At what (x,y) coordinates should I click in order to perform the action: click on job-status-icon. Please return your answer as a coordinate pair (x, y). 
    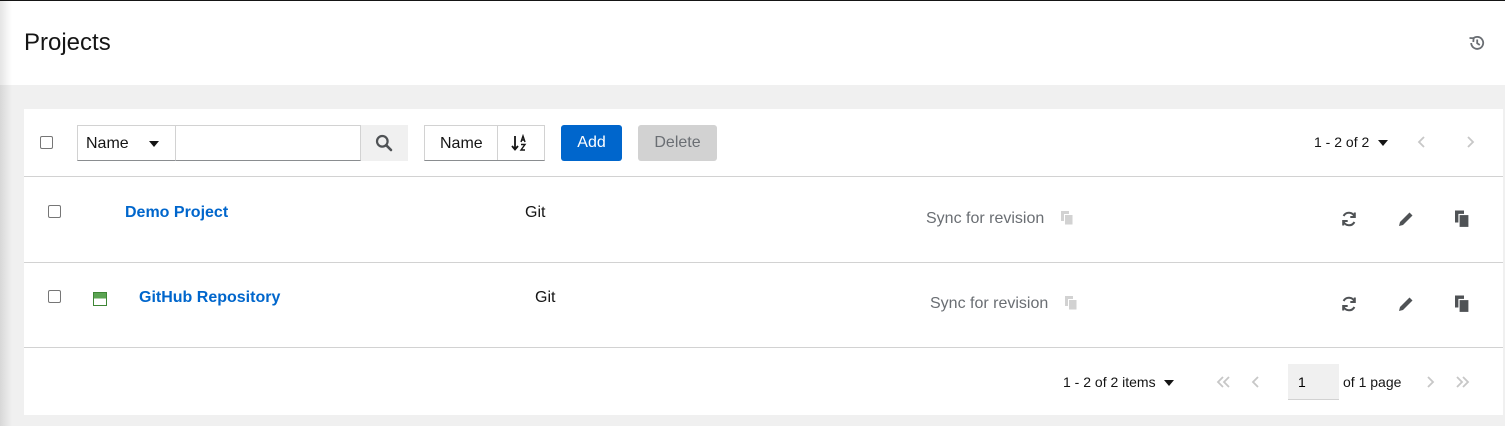
    Looking at the image, I should click on (100, 299).